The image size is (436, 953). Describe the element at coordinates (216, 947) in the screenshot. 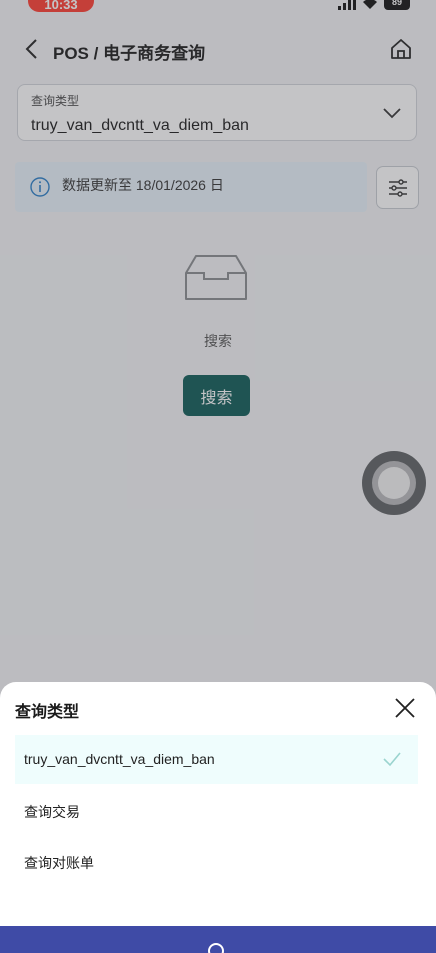

I see `search-icon` at that location.